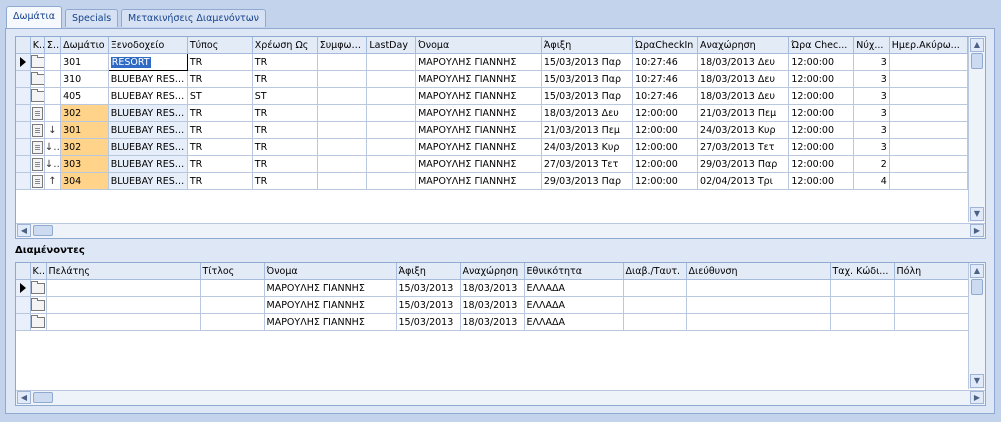 The width and height of the screenshot is (1001, 422). What do you see at coordinates (931, 271) in the screenshot?
I see `col-header-city: Πόλη` at bounding box center [931, 271].